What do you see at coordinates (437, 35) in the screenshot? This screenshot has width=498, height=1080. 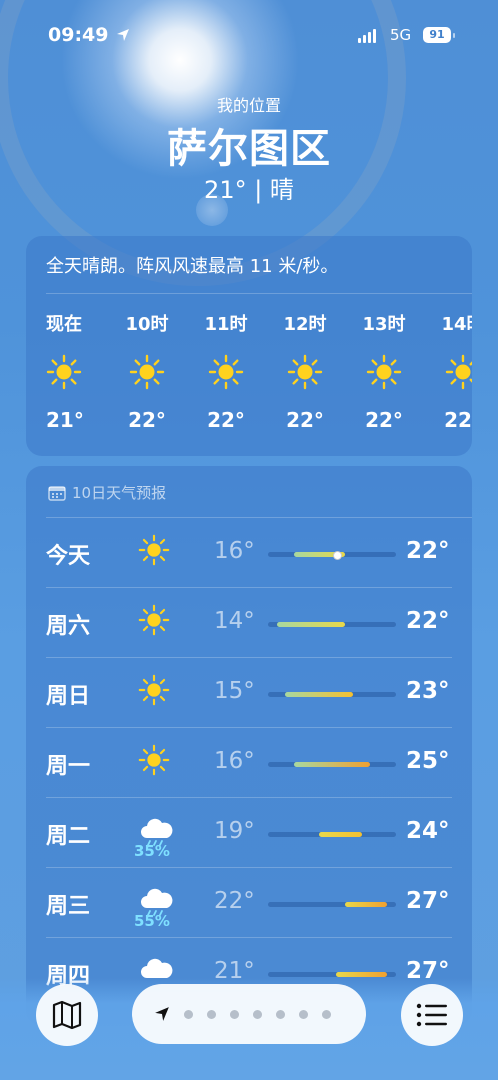 I see `battery-icon: 91` at bounding box center [437, 35].